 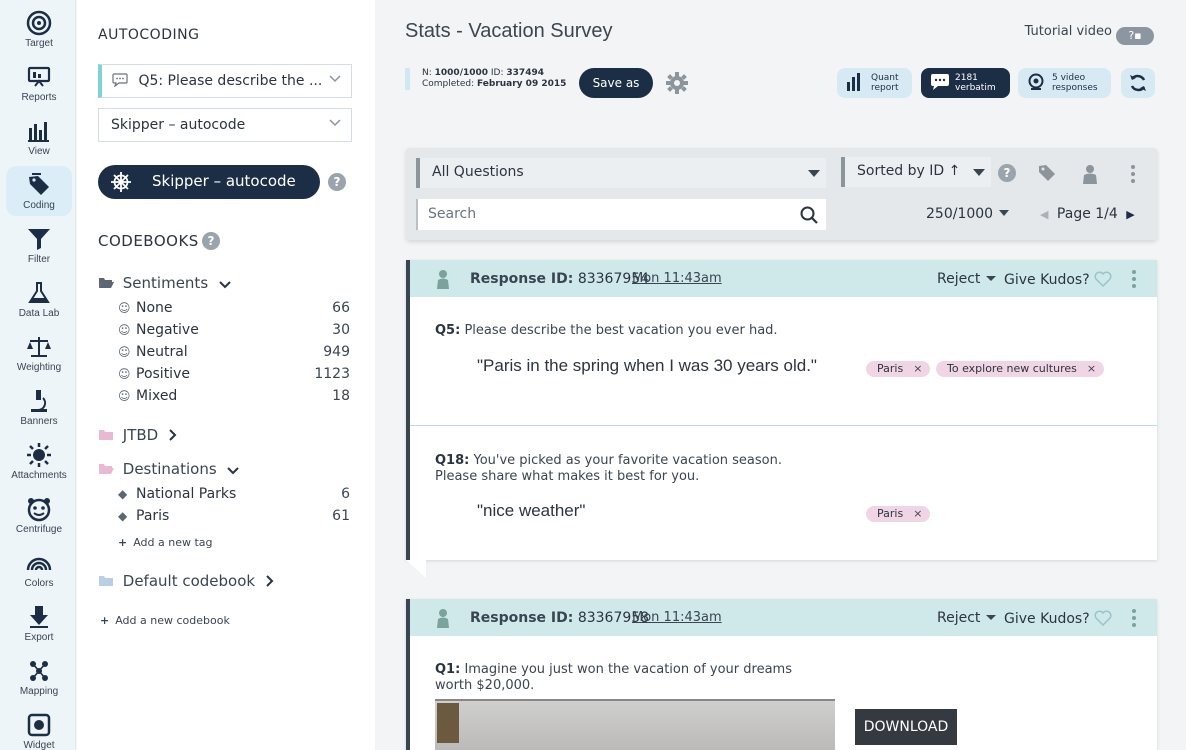 I want to click on rail-weighting: Weighting, so click(x=39, y=353).